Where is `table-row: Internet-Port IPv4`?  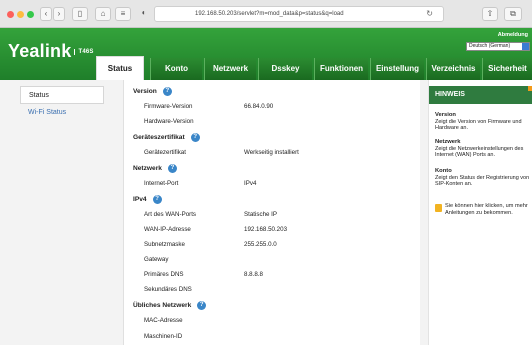 table-row: Internet-Port IPv4 is located at coordinates (269, 183).